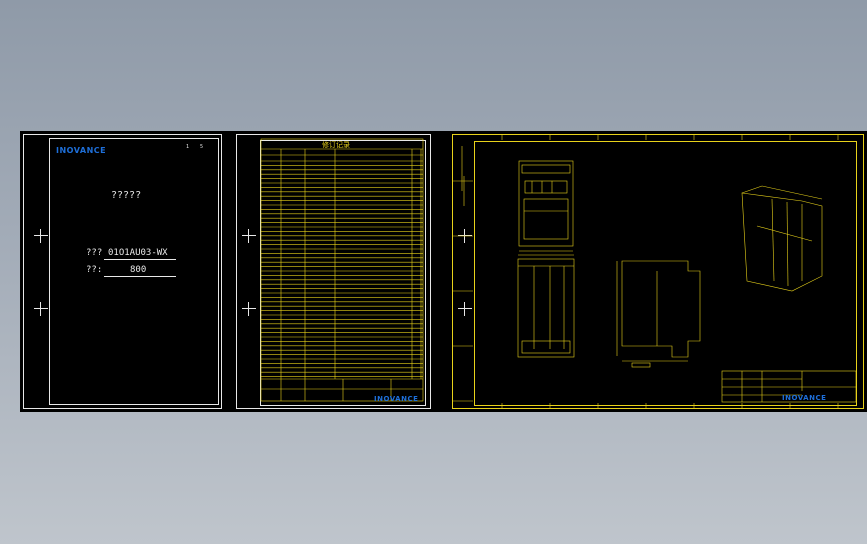 The image size is (867, 544). Describe the element at coordinates (202, 147) in the screenshot. I see `cover-page-mark-2: 5` at that location.